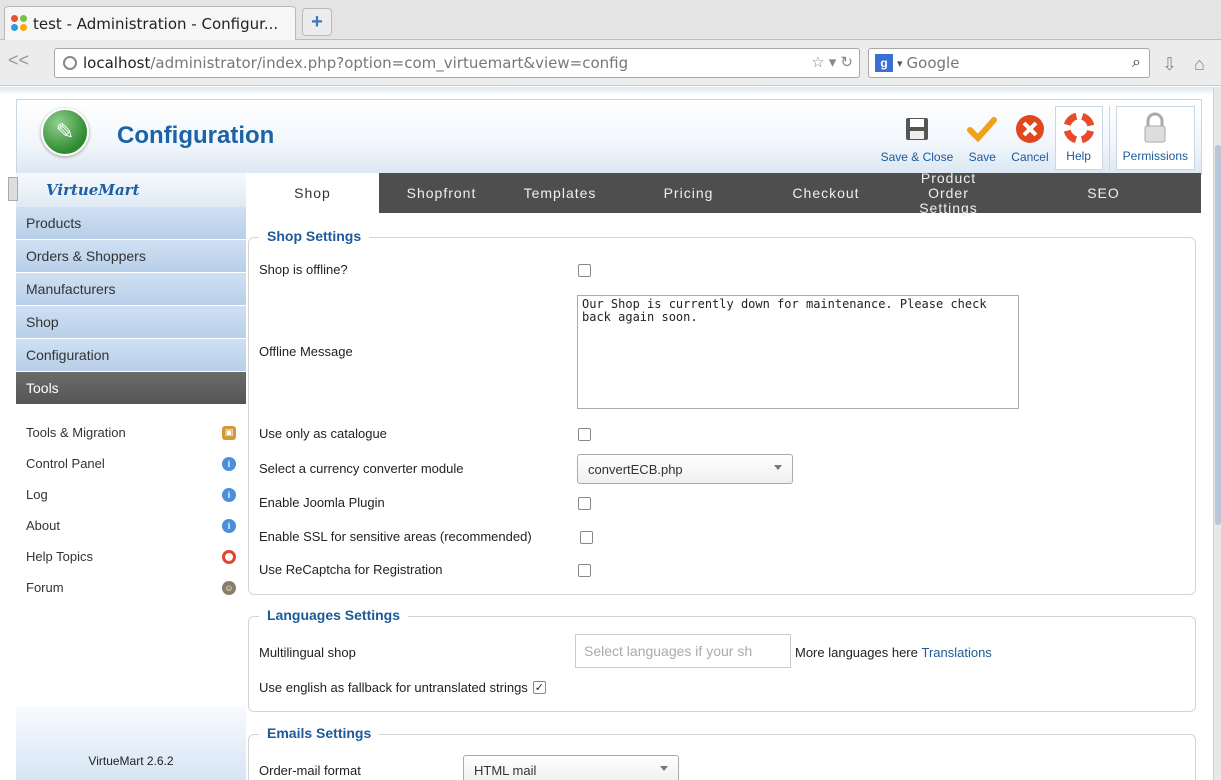 The image size is (1221, 780). Describe the element at coordinates (609, 137) in the screenshot. I see `page-header: ✎ Configuration Save & Close Save Cancel` at that location.